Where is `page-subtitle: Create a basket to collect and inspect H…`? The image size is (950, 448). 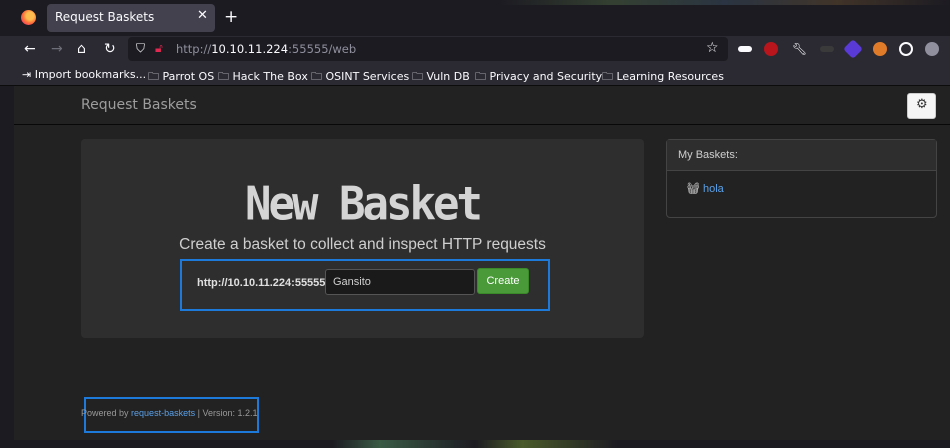 page-subtitle: Create a basket to collect and inspect H… is located at coordinates (362, 244).